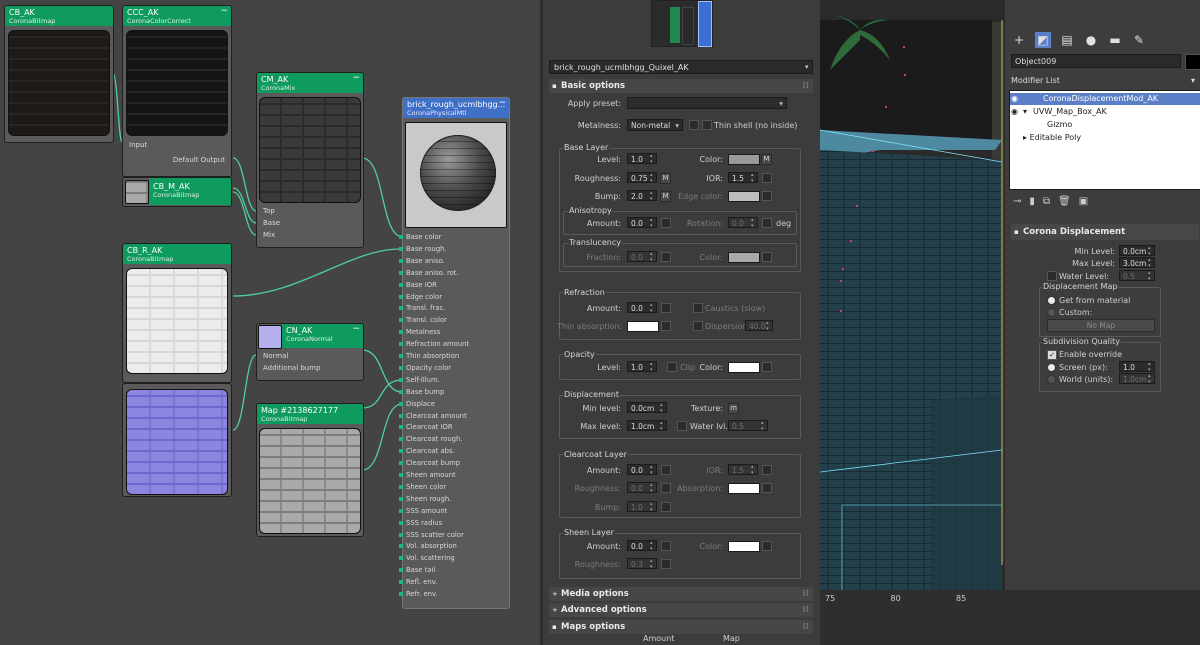 This screenshot has width=1200, height=645. Describe the element at coordinates (1052, 355) in the screenshot. I see `enable-override-checkbox: ✓` at that location.